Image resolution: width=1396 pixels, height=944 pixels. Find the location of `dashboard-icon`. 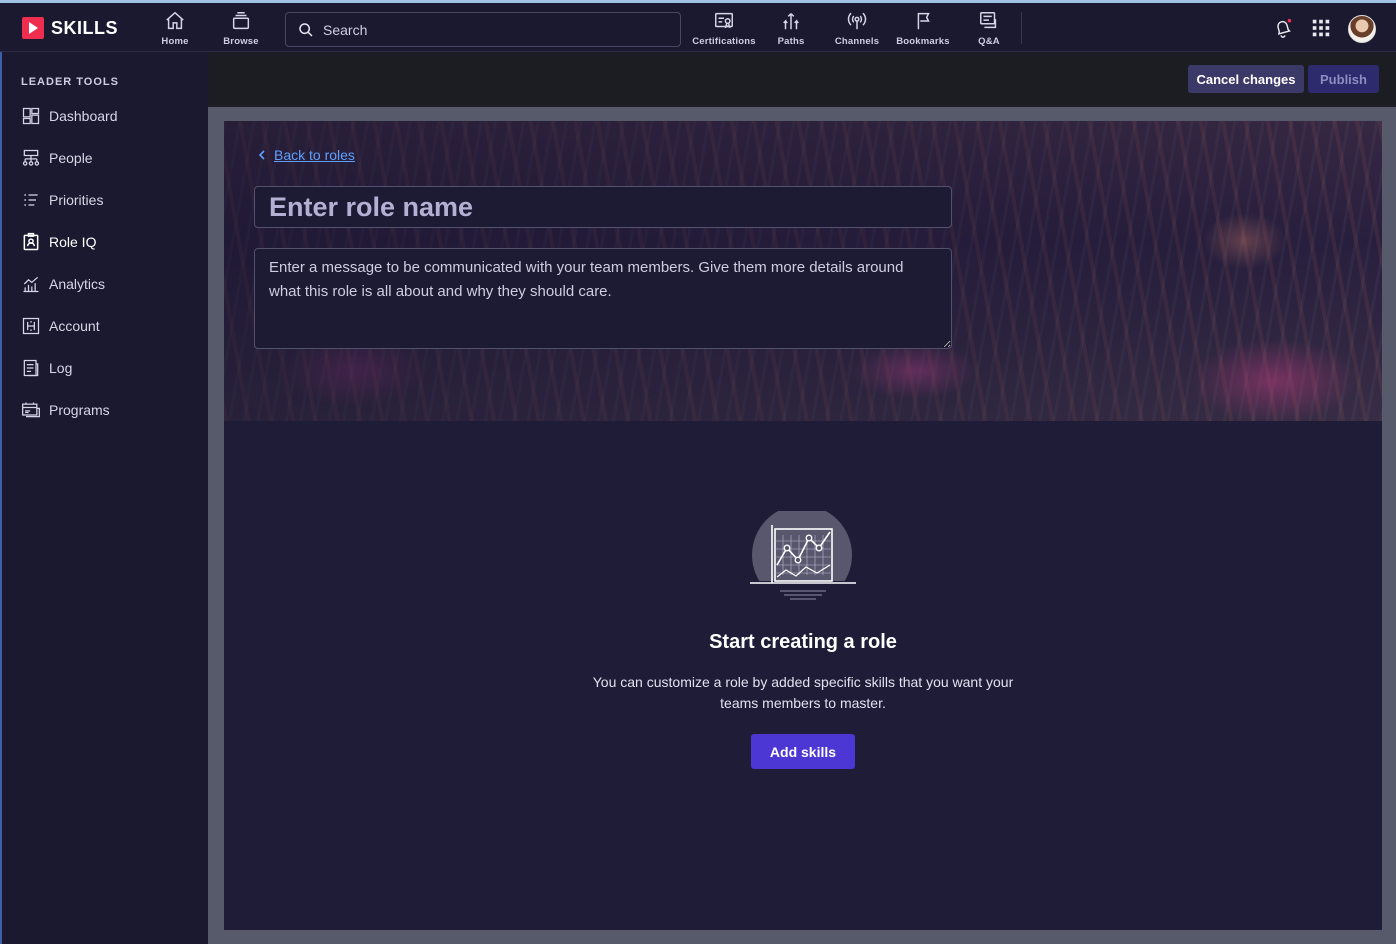

dashboard-icon is located at coordinates (31, 116).